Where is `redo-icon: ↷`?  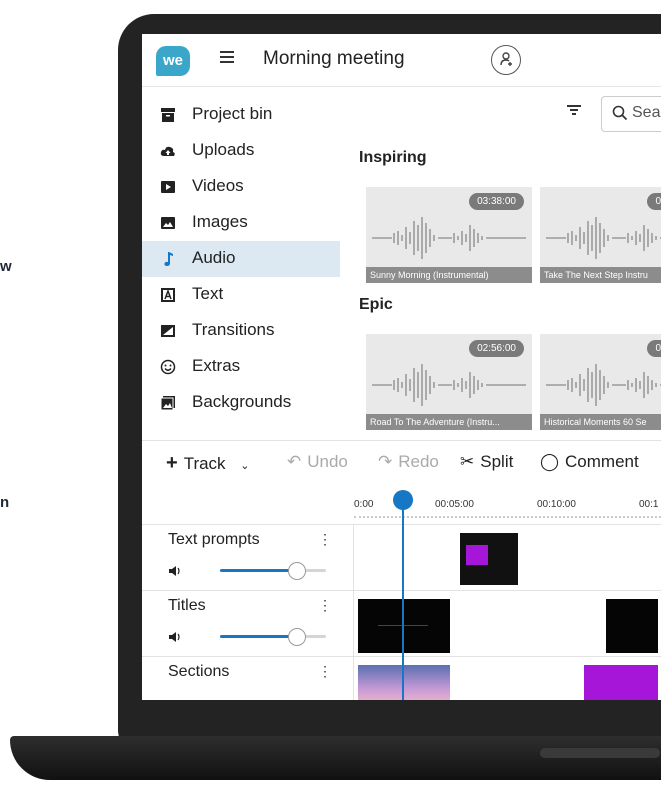 redo-icon: ↷ is located at coordinates (385, 461).